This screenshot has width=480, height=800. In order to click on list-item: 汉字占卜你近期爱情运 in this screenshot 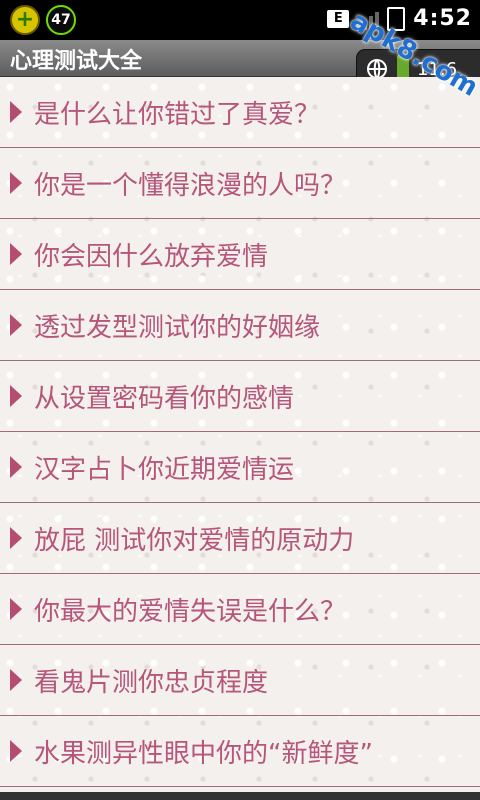, I will do `click(240, 467)`.